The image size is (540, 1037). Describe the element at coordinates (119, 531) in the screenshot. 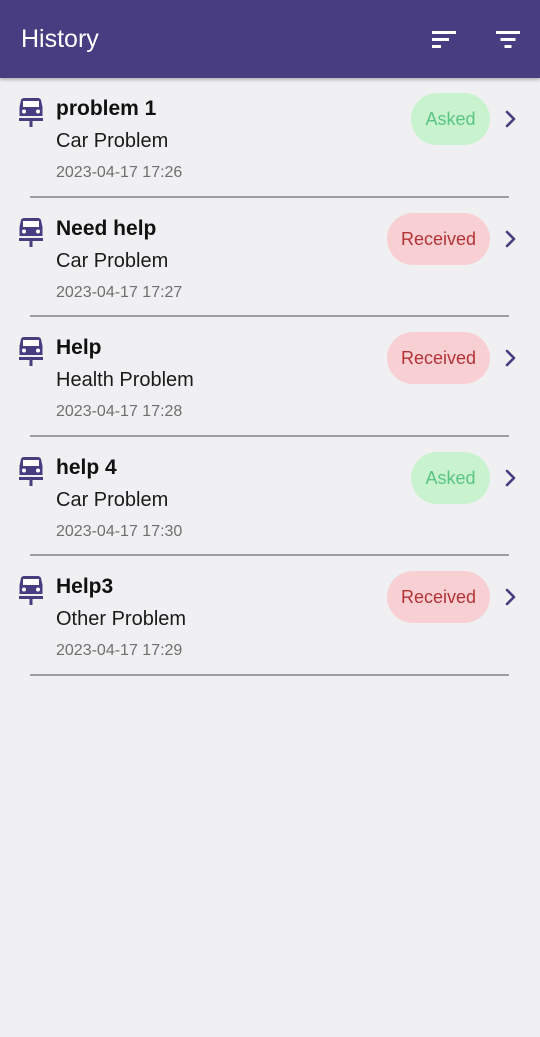

I see `item-timestamp: 2023-04-17 17:30` at that location.